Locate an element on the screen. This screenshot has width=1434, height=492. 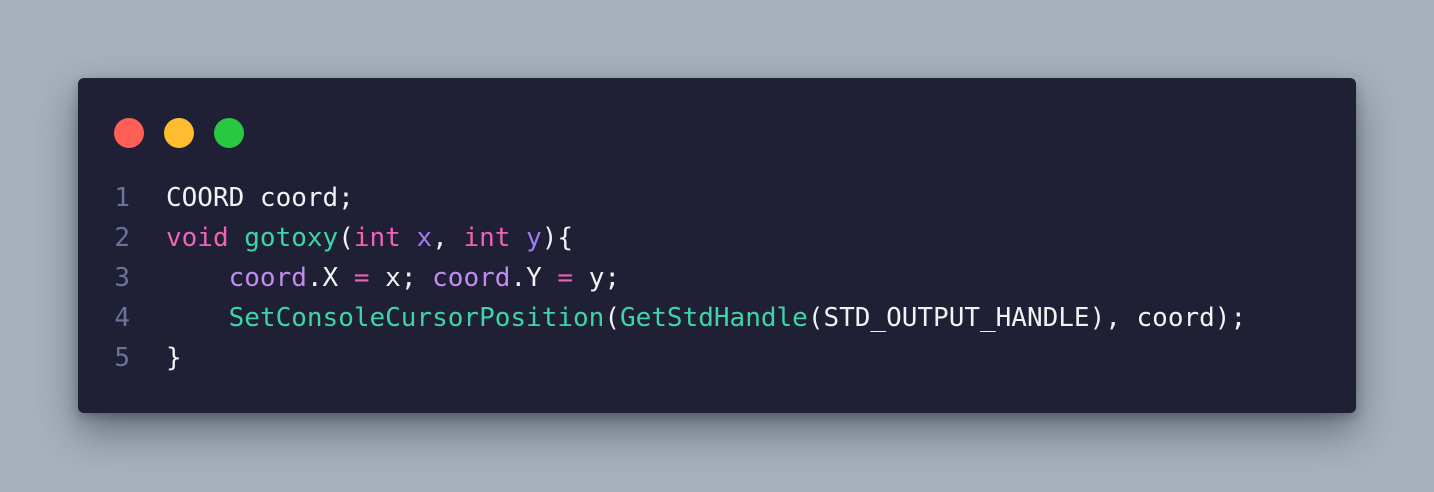
line-number: 4 is located at coordinates (122, 318).